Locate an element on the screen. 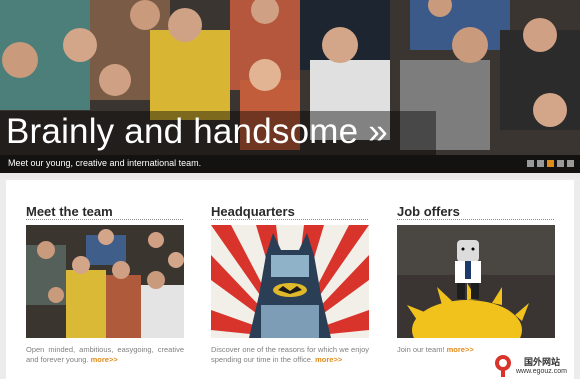  slide-indicators is located at coordinates (550, 163).